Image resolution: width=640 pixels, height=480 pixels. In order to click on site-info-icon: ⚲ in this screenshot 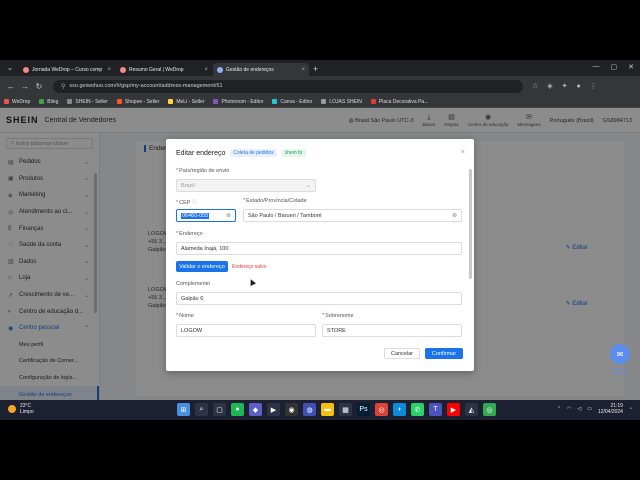, I will do `click(63, 86)`.